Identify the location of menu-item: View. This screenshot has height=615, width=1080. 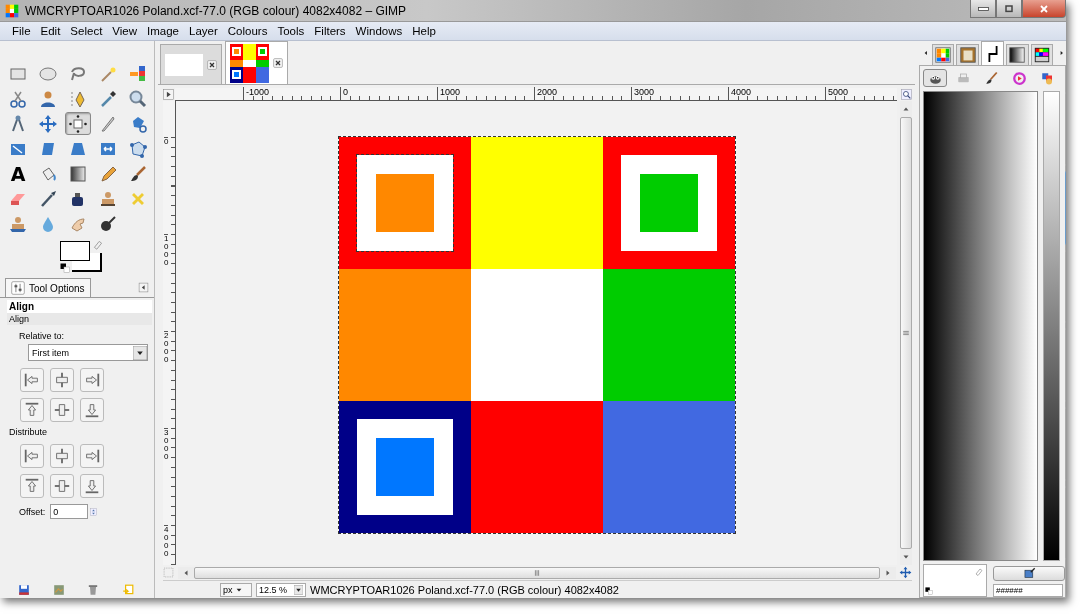
(125, 31).